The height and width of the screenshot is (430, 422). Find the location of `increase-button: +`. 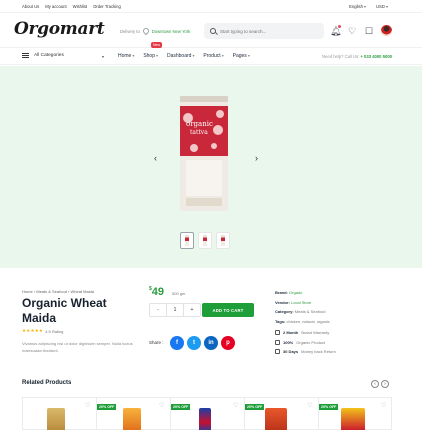

increase-button: + is located at coordinates (192, 310).